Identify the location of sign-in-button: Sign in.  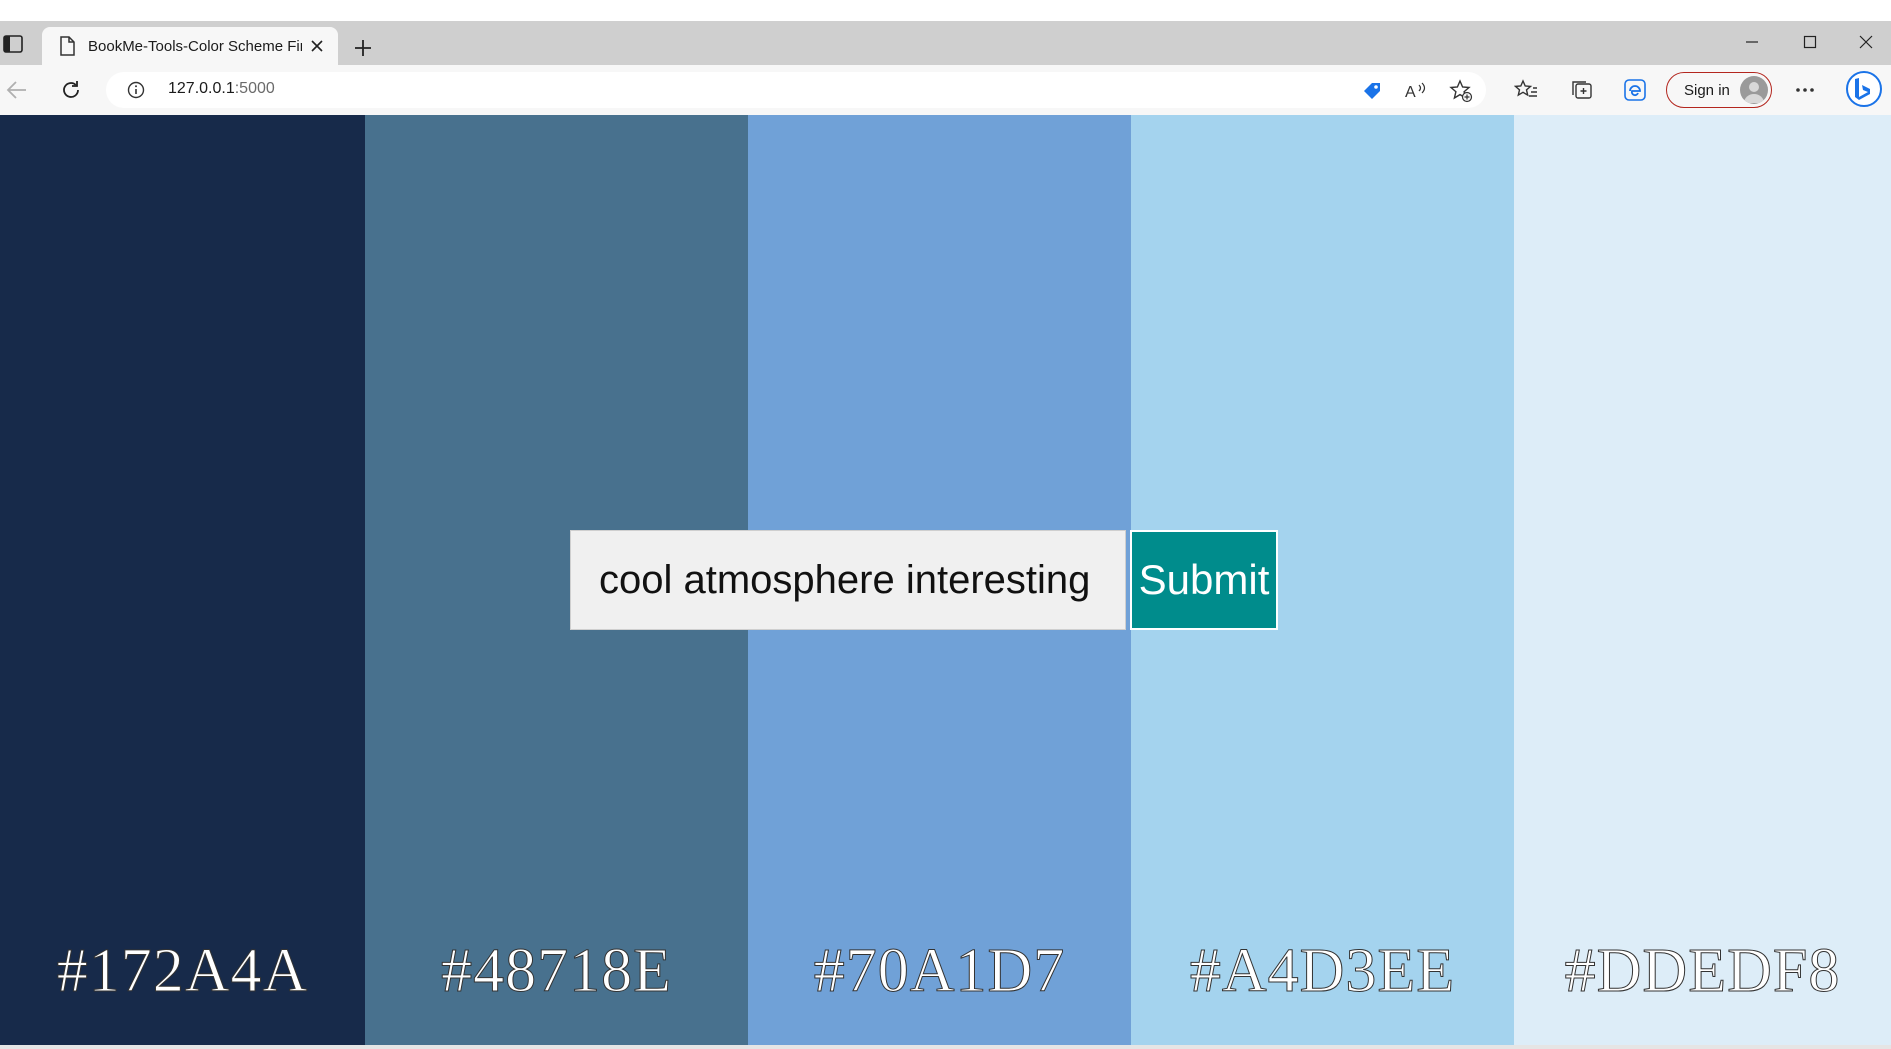
(1719, 90).